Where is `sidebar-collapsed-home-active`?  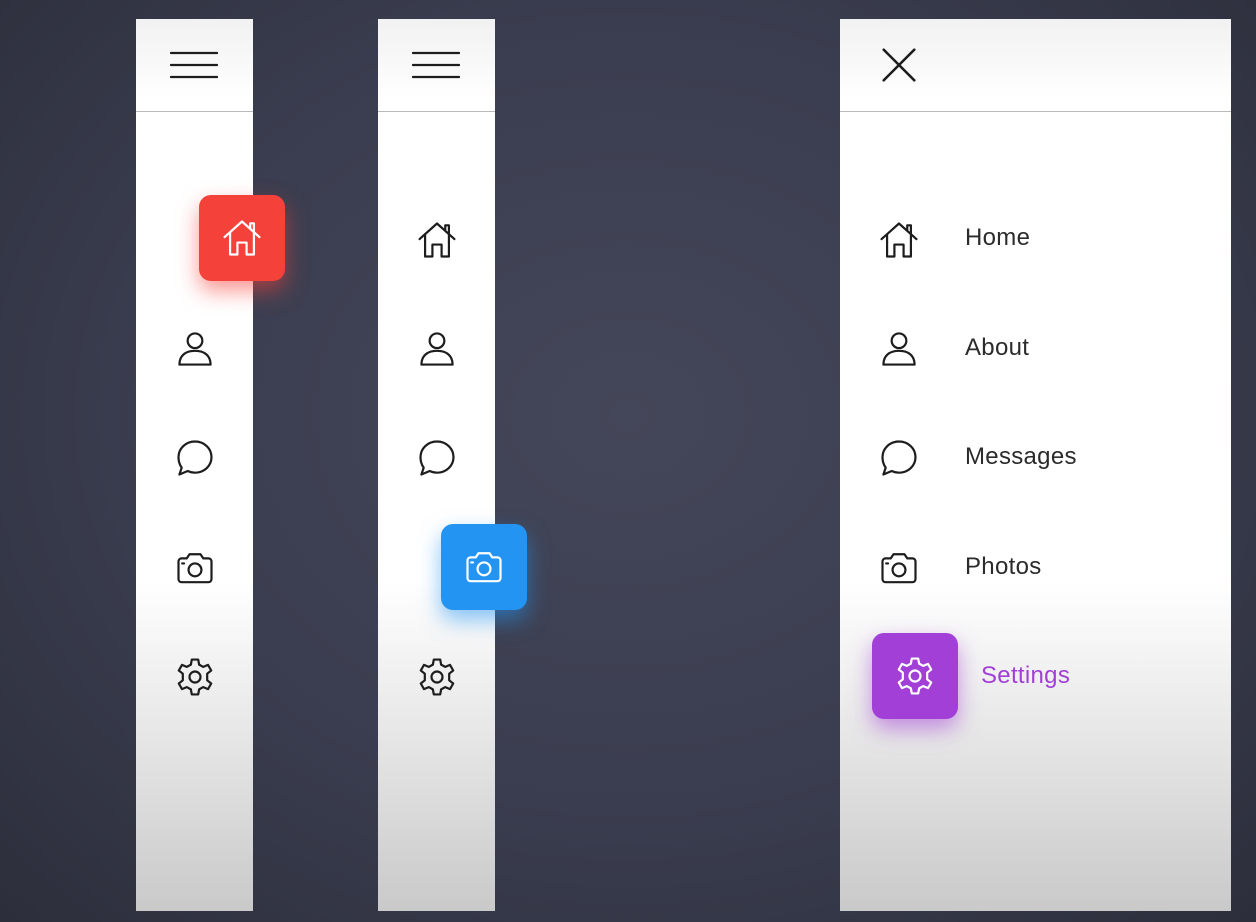
sidebar-collapsed-home-active is located at coordinates (210, 465).